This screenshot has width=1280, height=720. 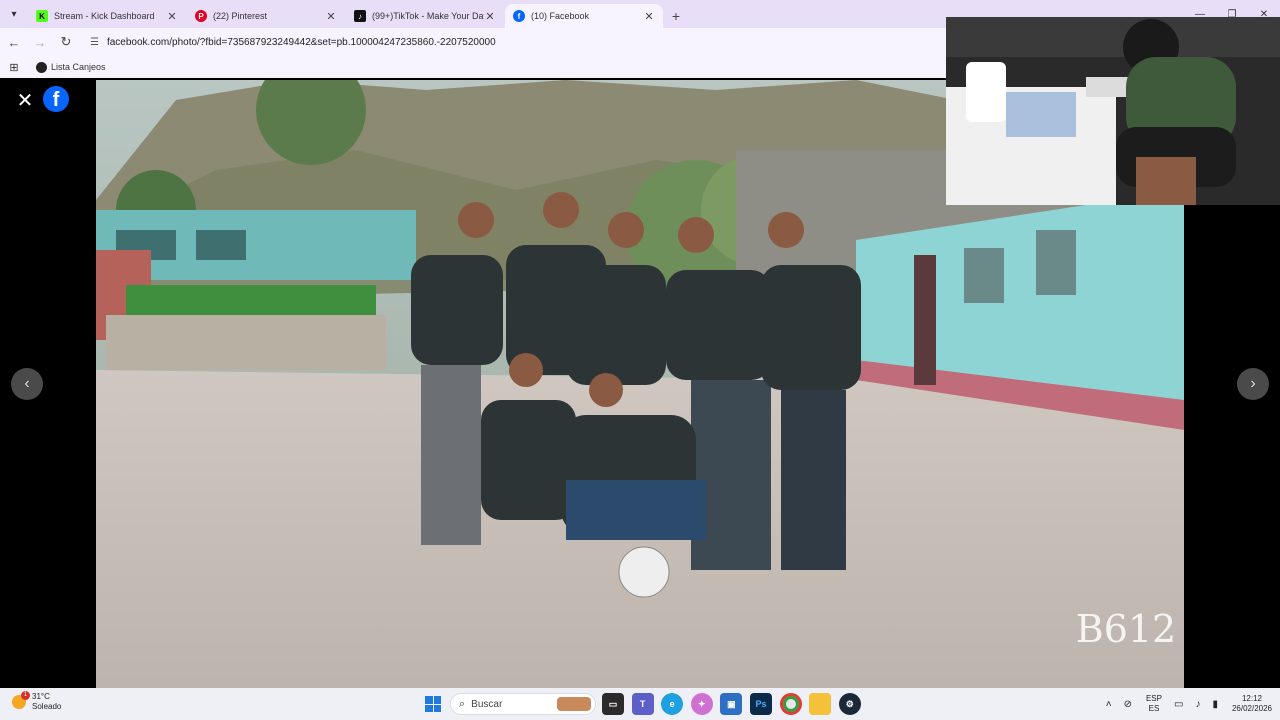 What do you see at coordinates (790, 704) in the screenshot?
I see `chrome-icon` at bounding box center [790, 704].